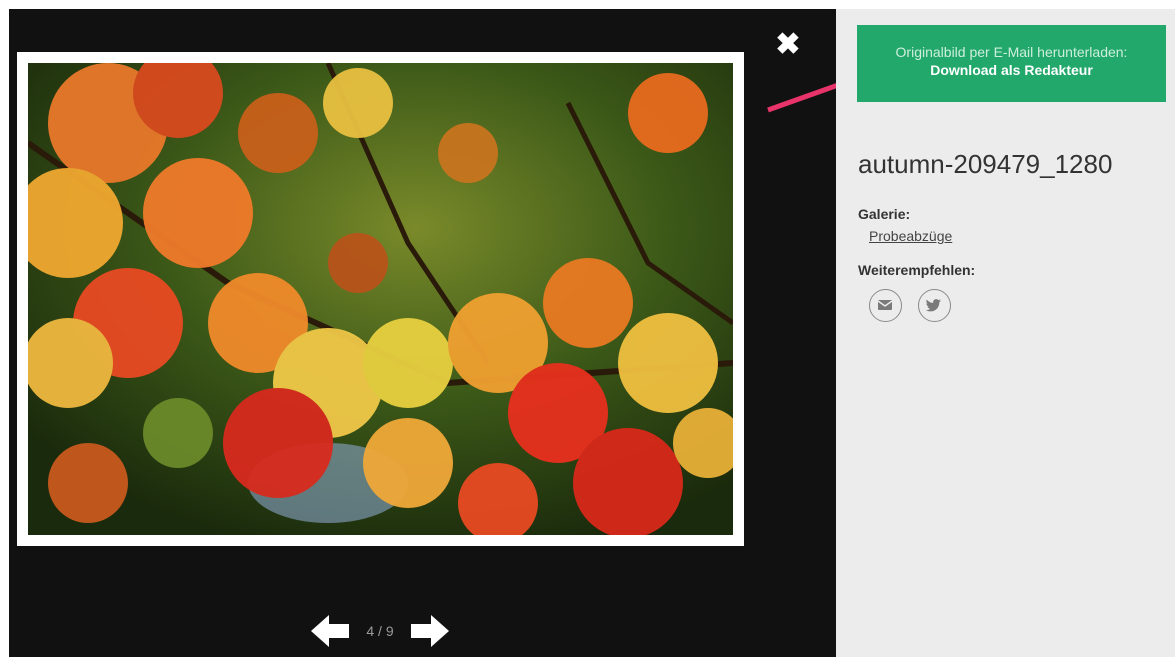 Image resolution: width=1175 pixels, height=657 pixels. I want to click on image-counter: 4 / 9, so click(380, 631).